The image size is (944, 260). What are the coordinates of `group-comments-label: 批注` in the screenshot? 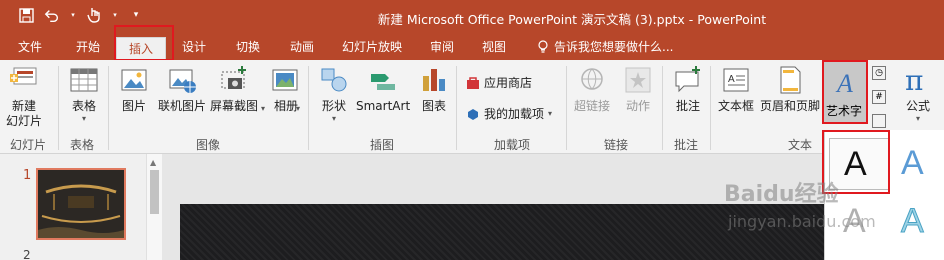 It's located at (686, 145).